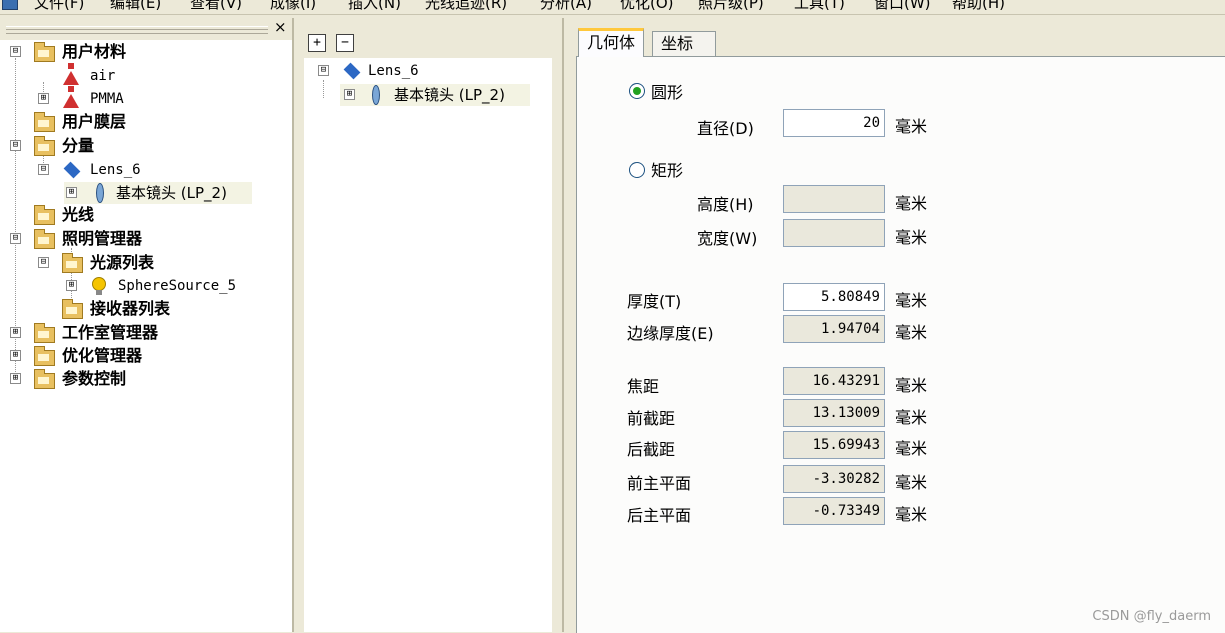 The height and width of the screenshot is (633, 1225). What do you see at coordinates (725, 204) in the screenshot?
I see `height-label: 高度(H)` at bounding box center [725, 204].